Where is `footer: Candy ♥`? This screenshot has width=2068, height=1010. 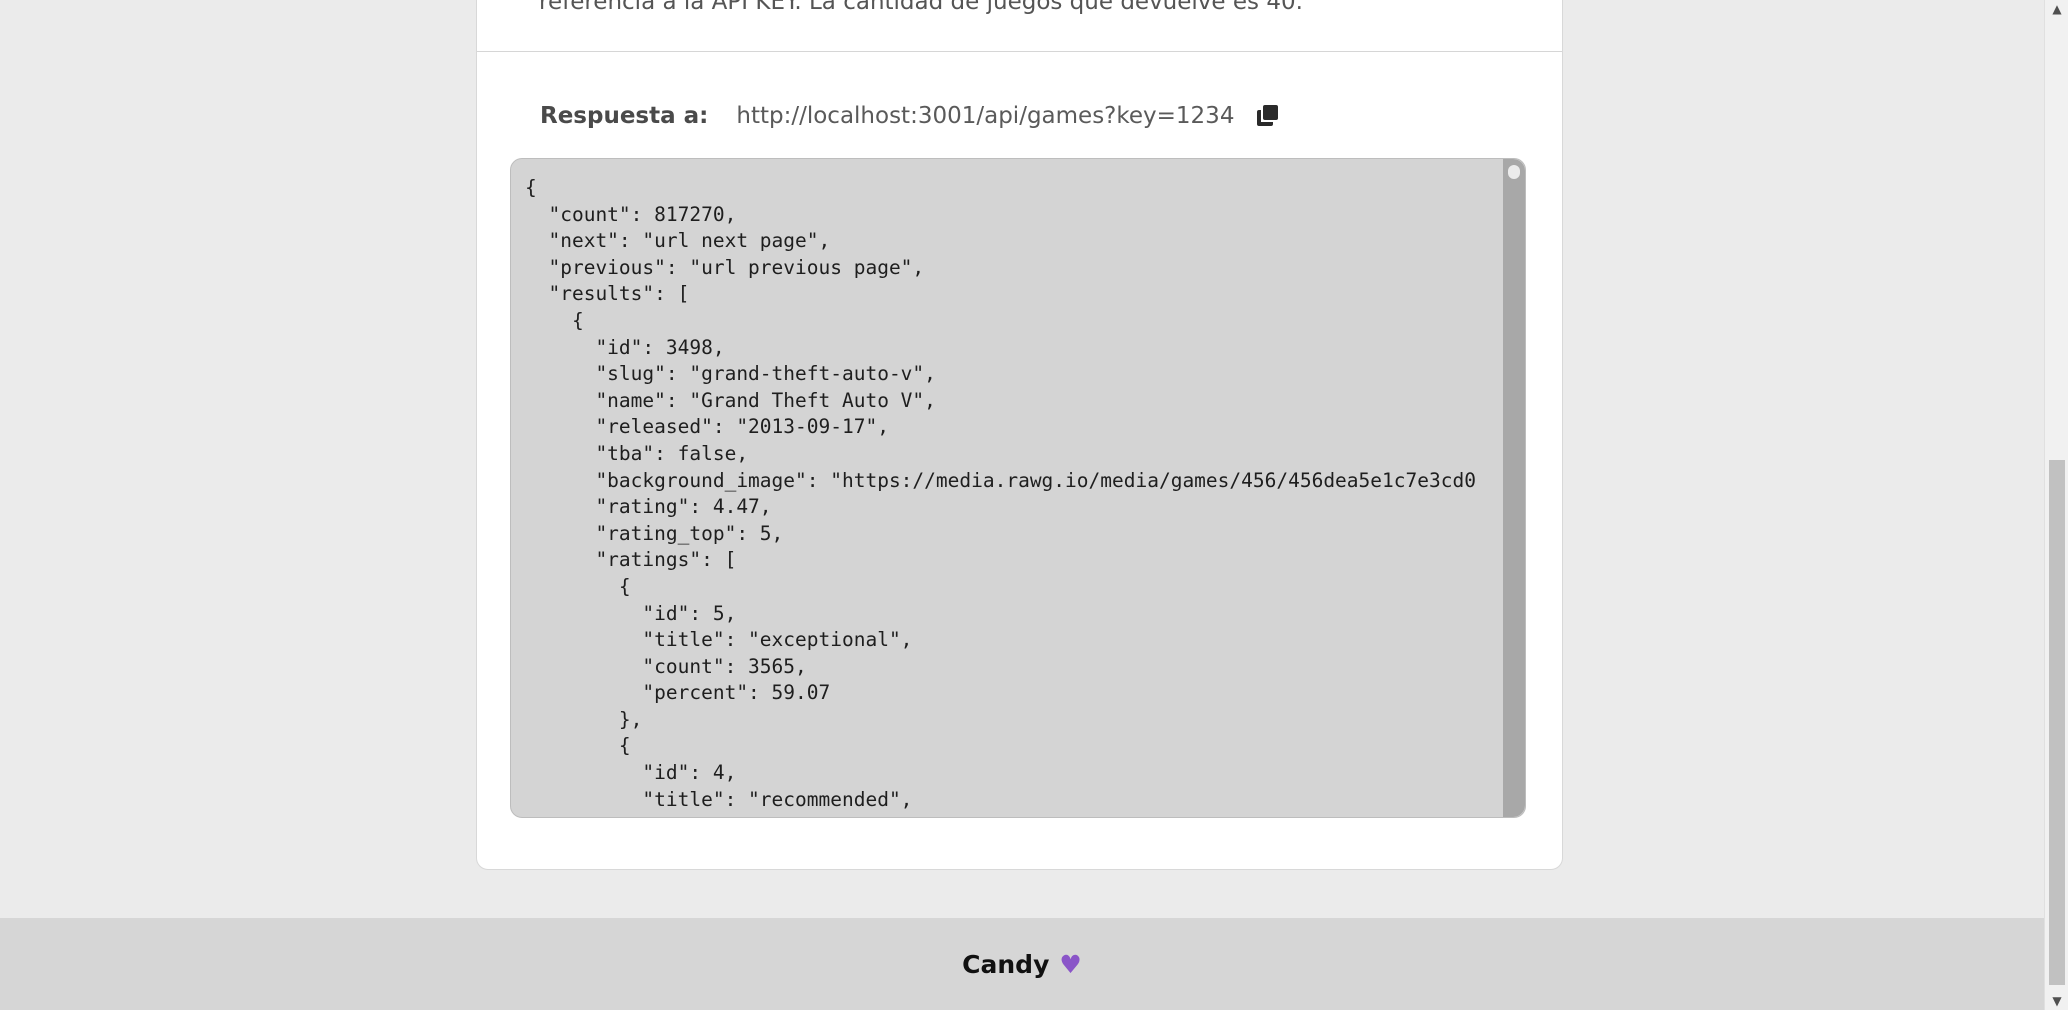 footer: Candy ♥ is located at coordinates (1022, 964).